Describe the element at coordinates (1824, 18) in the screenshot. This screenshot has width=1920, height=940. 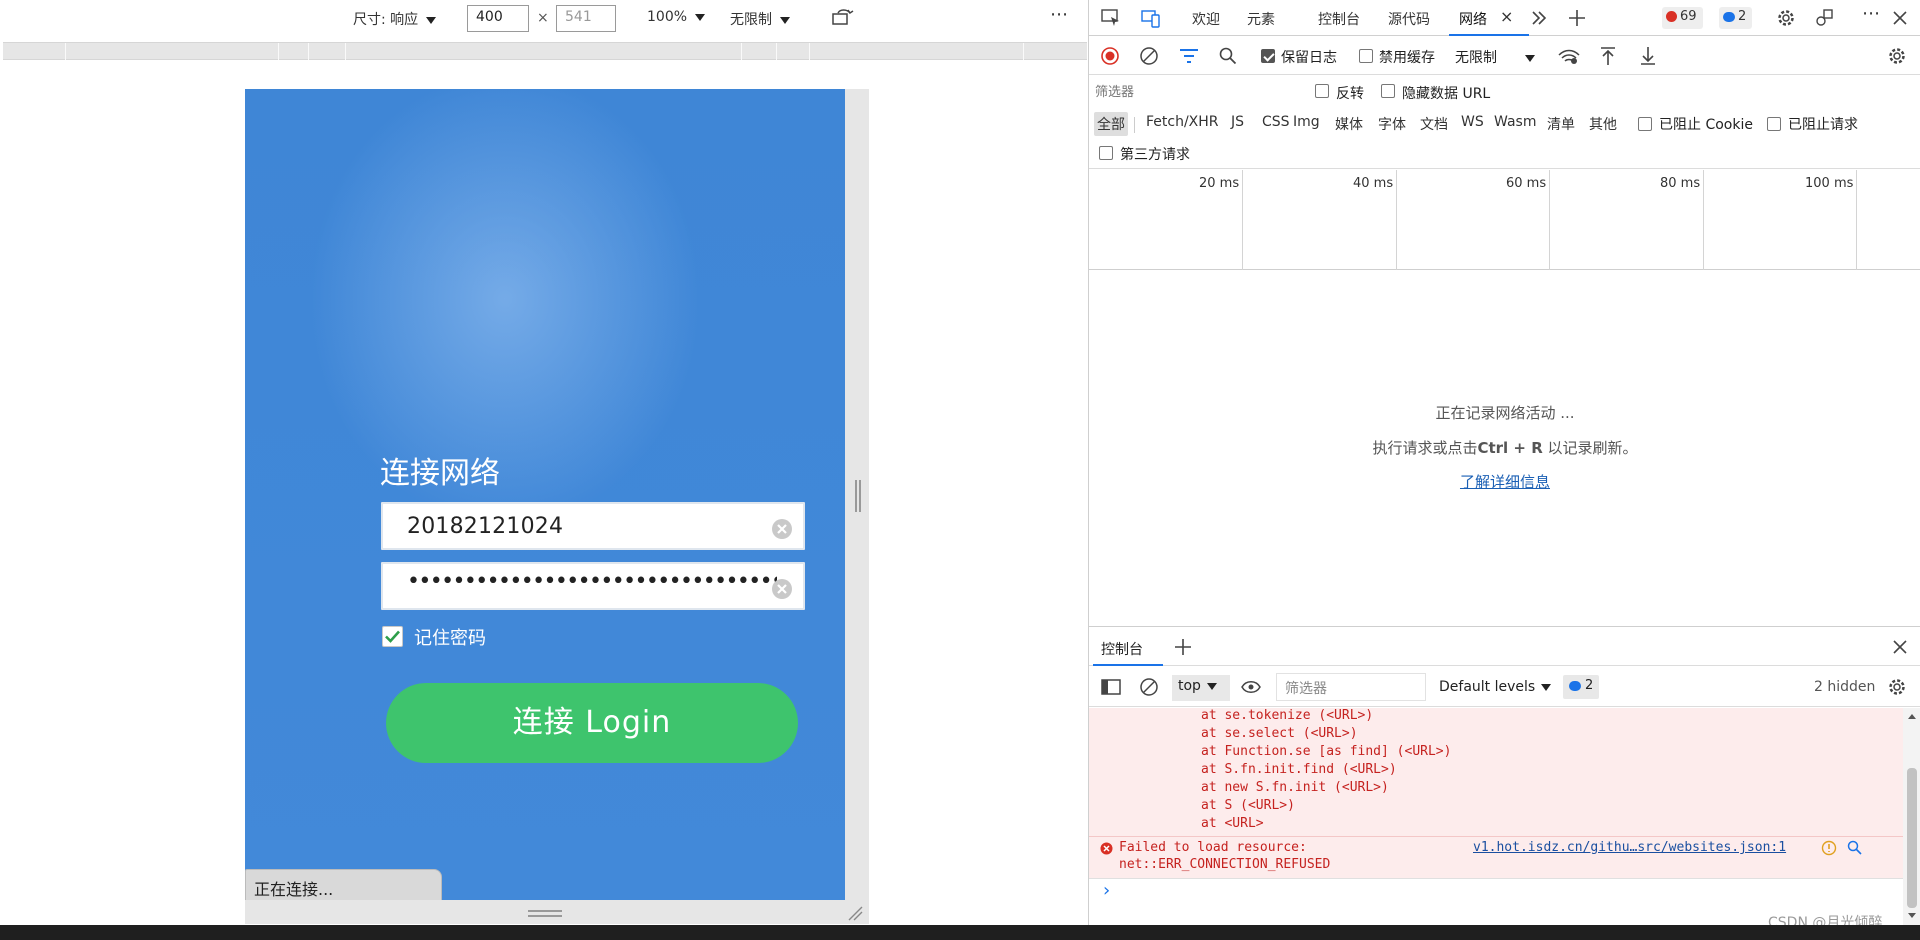
I see `customize-icon` at that location.